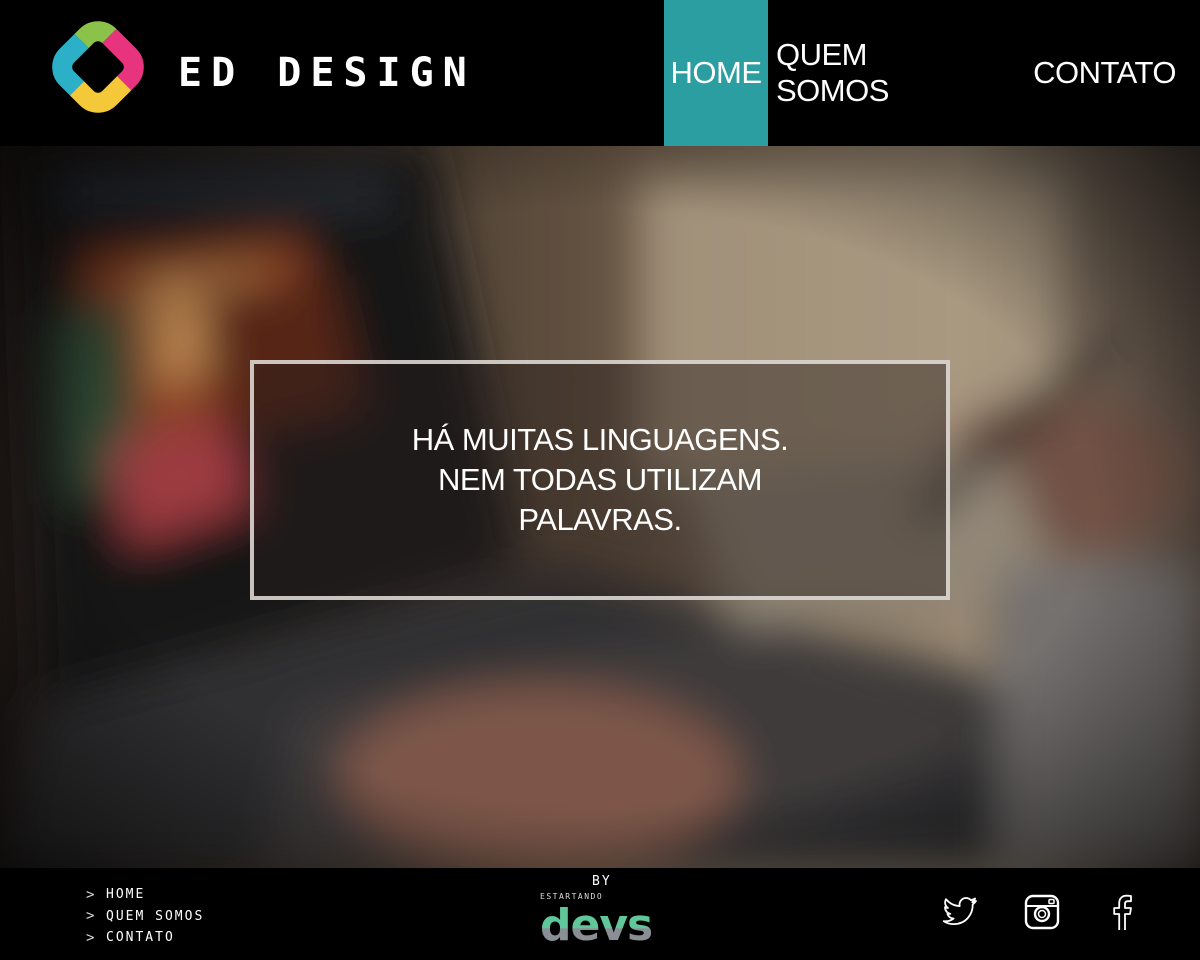 This screenshot has height=960, width=1200. What do you see at coordinates (600, 519) in the screenshot?
I see `headline-line-3: PALAVRAS.` at bounding box center [600, 519].